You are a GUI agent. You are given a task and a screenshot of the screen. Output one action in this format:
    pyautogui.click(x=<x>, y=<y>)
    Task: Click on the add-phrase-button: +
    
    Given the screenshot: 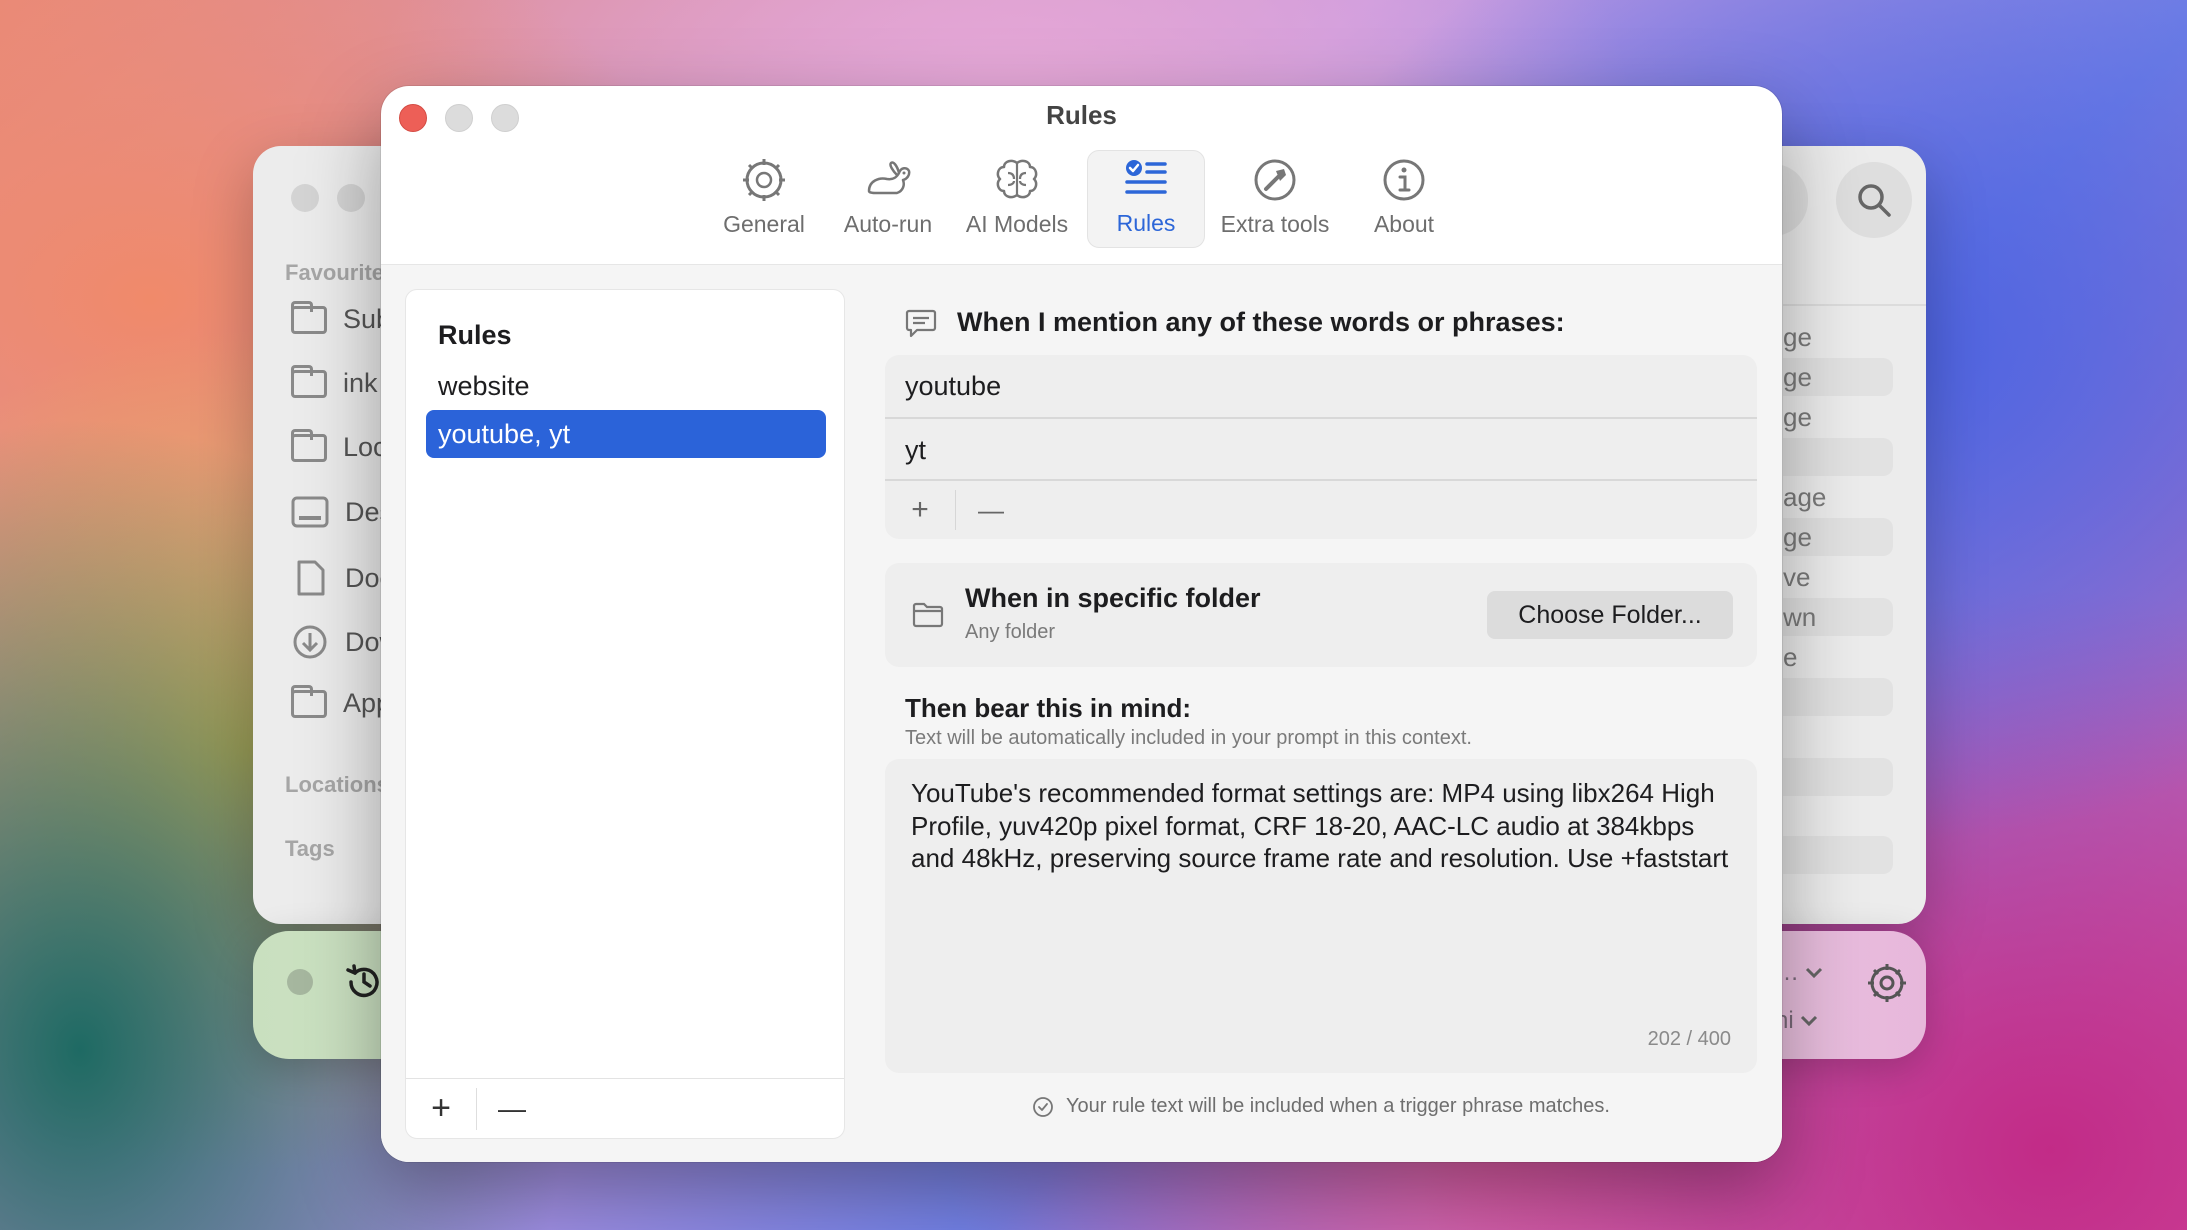 What is the action you would take?
    pyautogui.click(x=920, y=510)
    